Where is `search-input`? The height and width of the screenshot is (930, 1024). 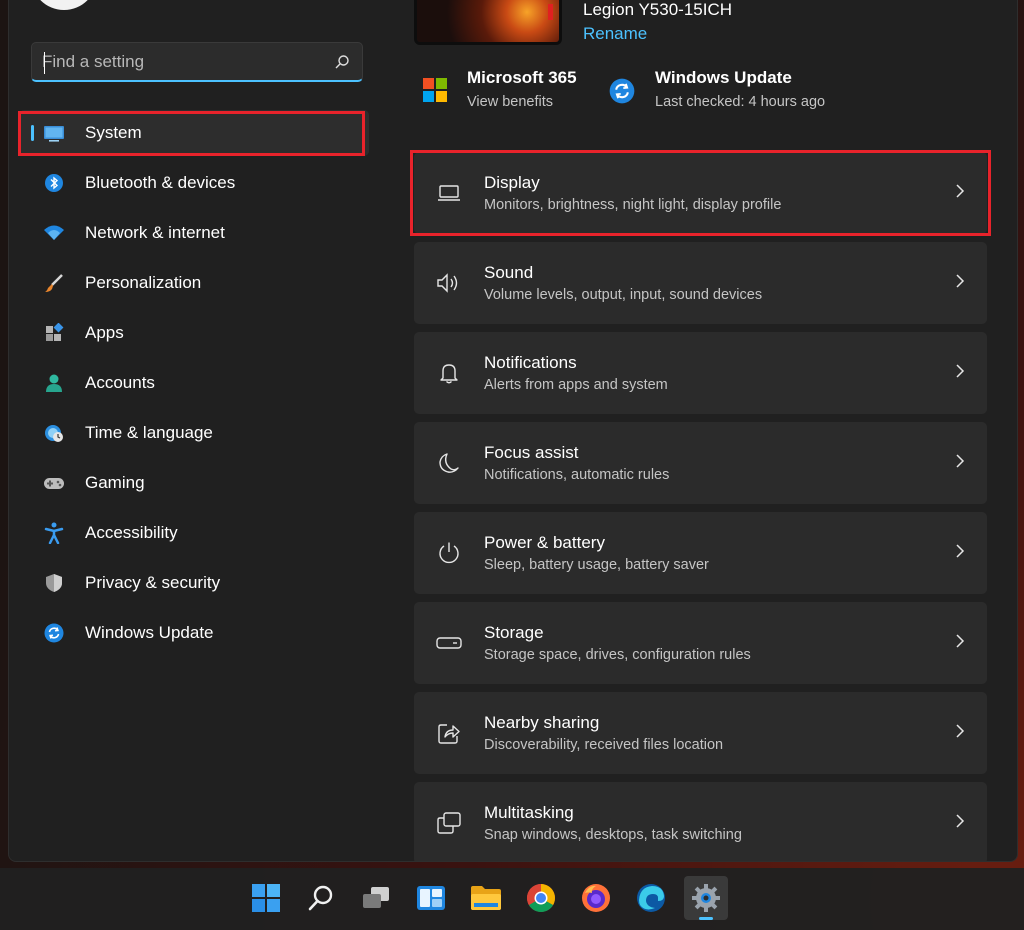 search-input is located at coordinates (182, 62).